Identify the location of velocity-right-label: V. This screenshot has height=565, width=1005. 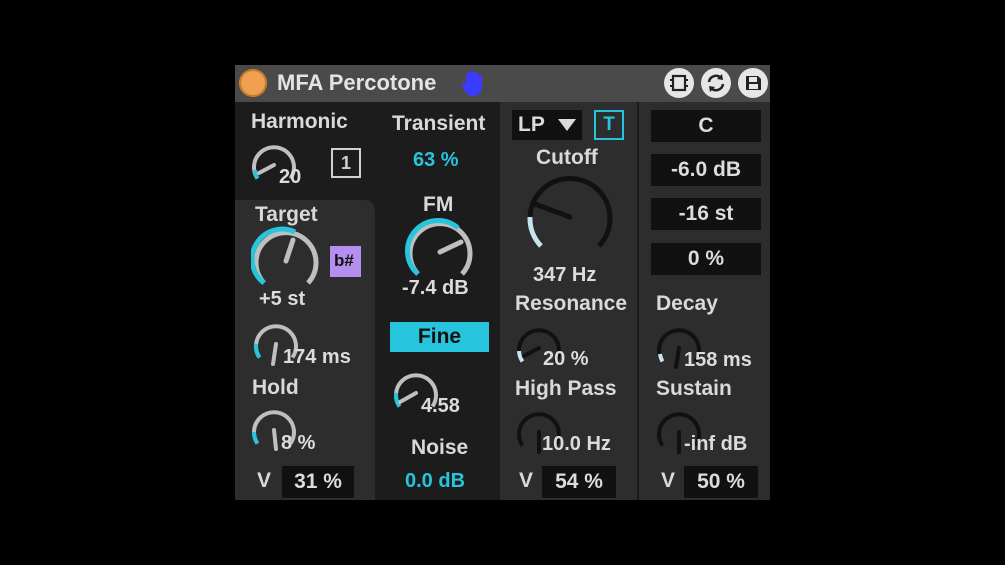
(668, 480).